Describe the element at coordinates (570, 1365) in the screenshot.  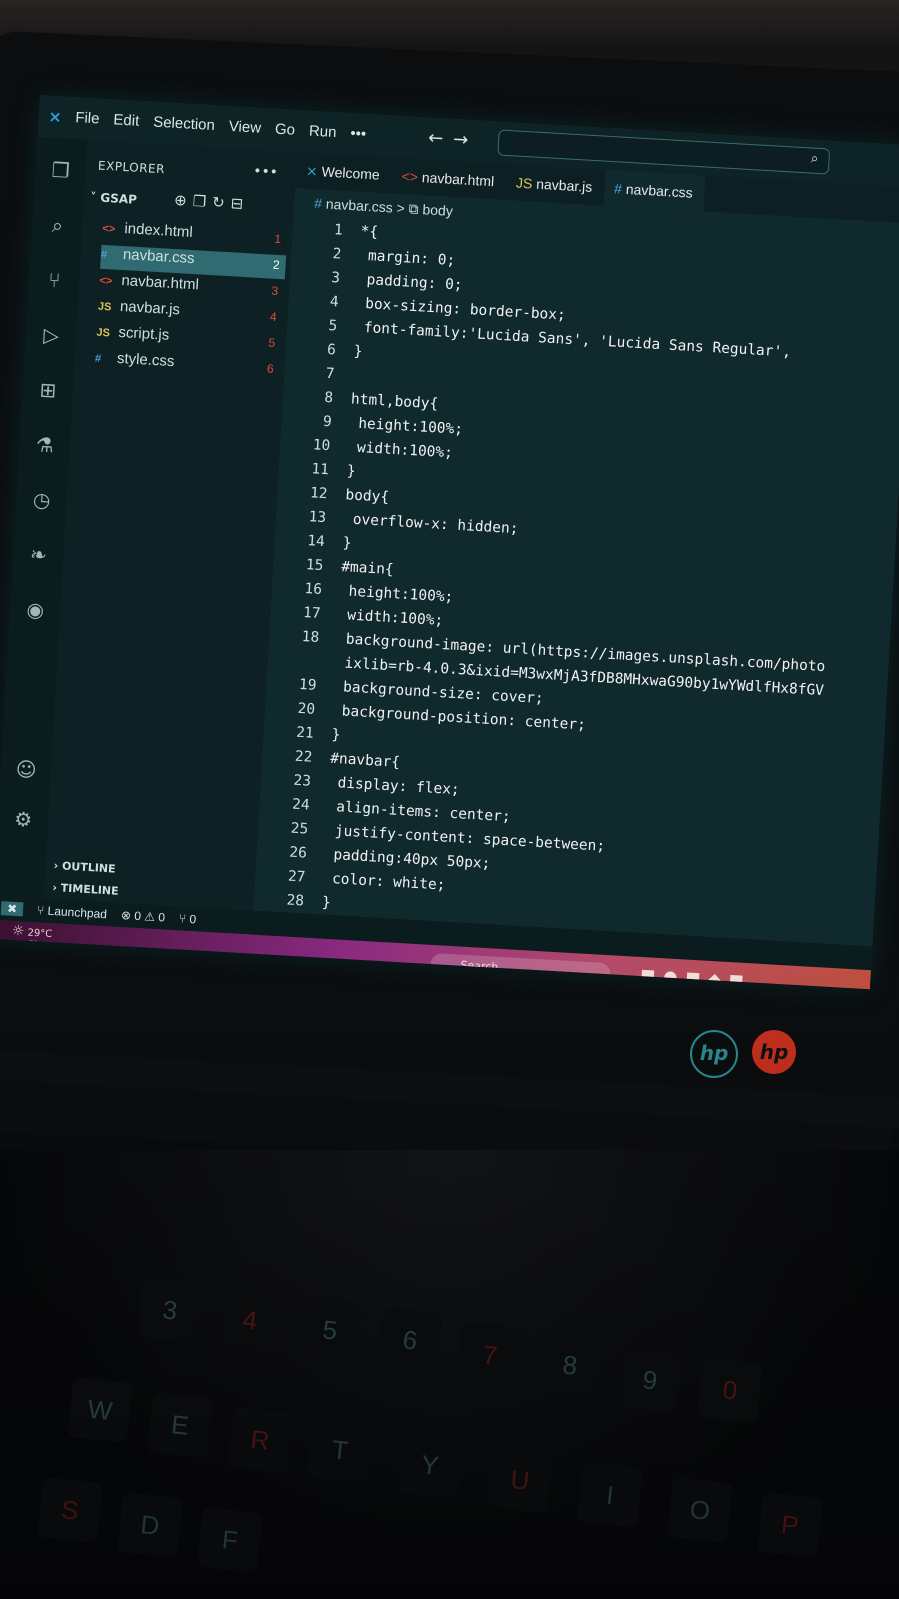
I see `keyboard-key: 8` at that location.